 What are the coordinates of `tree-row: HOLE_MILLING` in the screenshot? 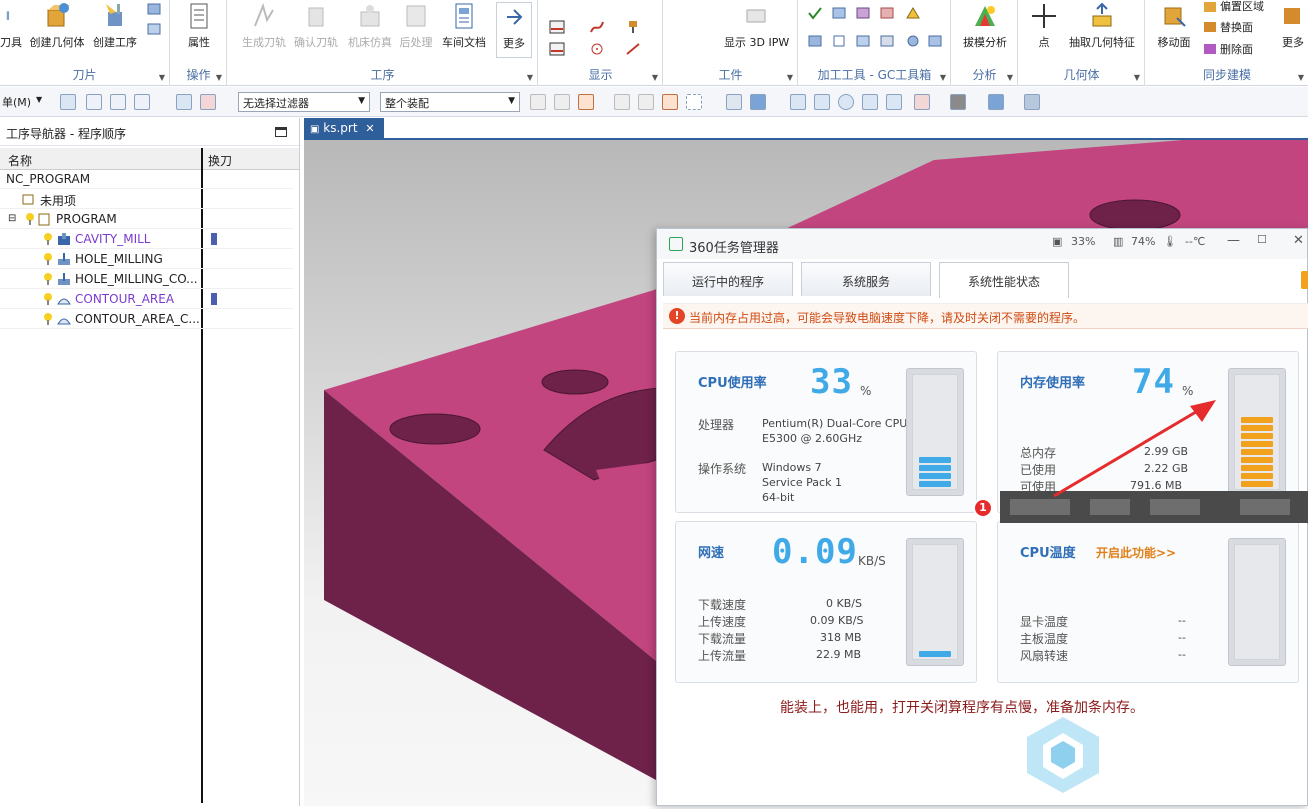 It's located at (146, 259).